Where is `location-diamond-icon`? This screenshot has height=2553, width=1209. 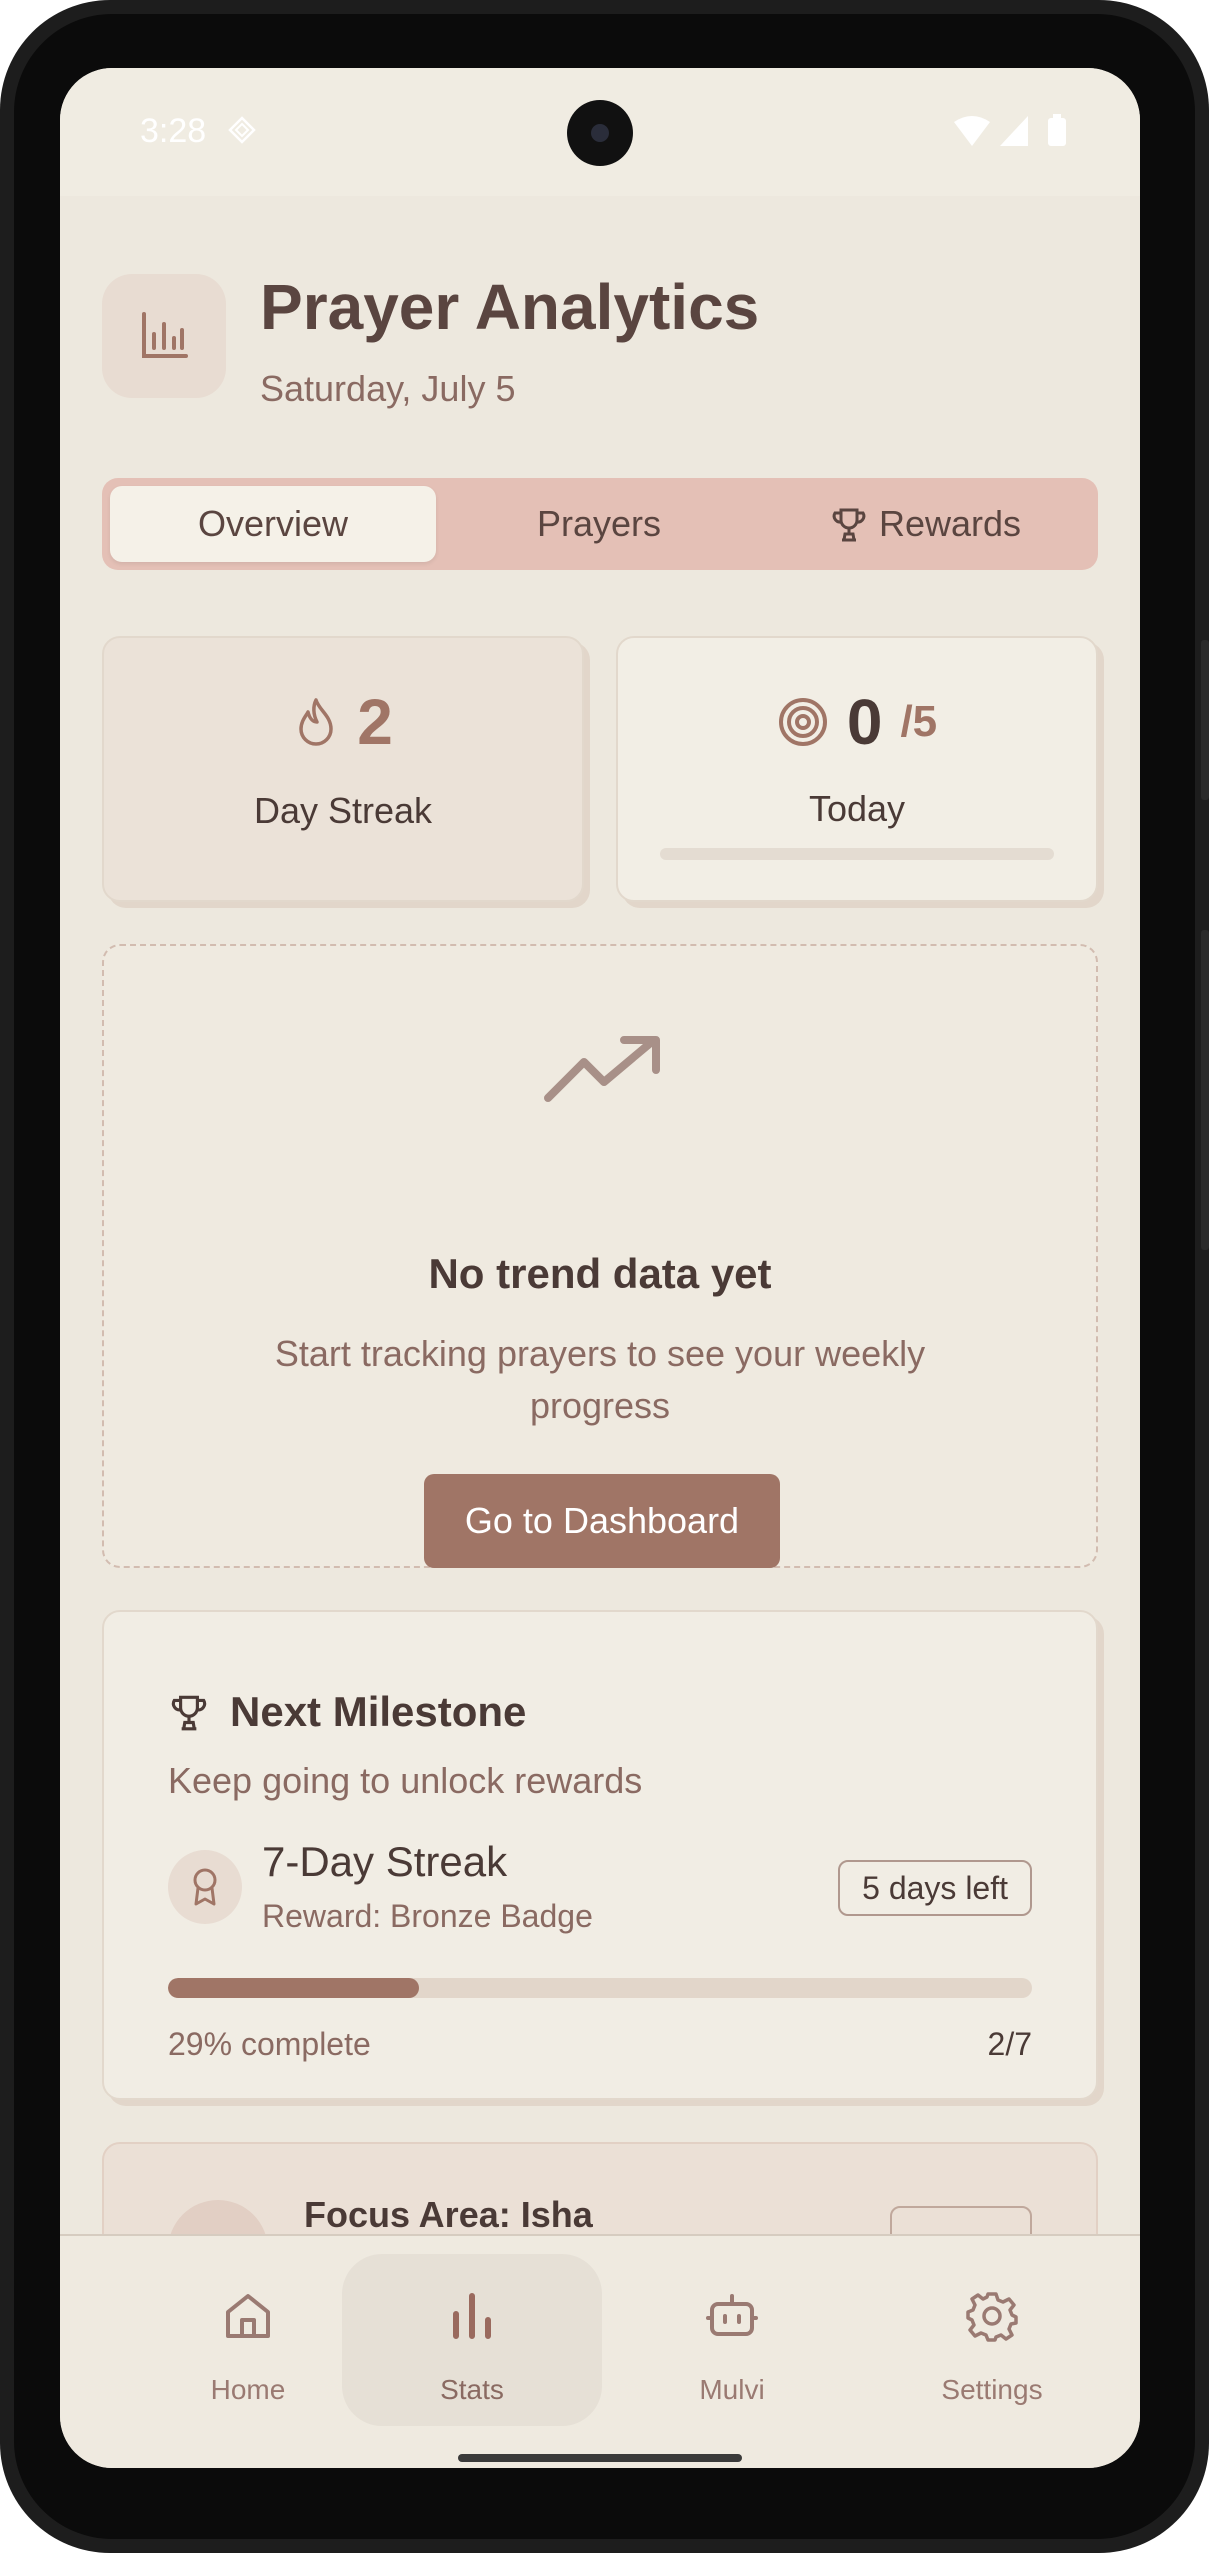
location-diamond-icon is located at coordinates (242, 130).